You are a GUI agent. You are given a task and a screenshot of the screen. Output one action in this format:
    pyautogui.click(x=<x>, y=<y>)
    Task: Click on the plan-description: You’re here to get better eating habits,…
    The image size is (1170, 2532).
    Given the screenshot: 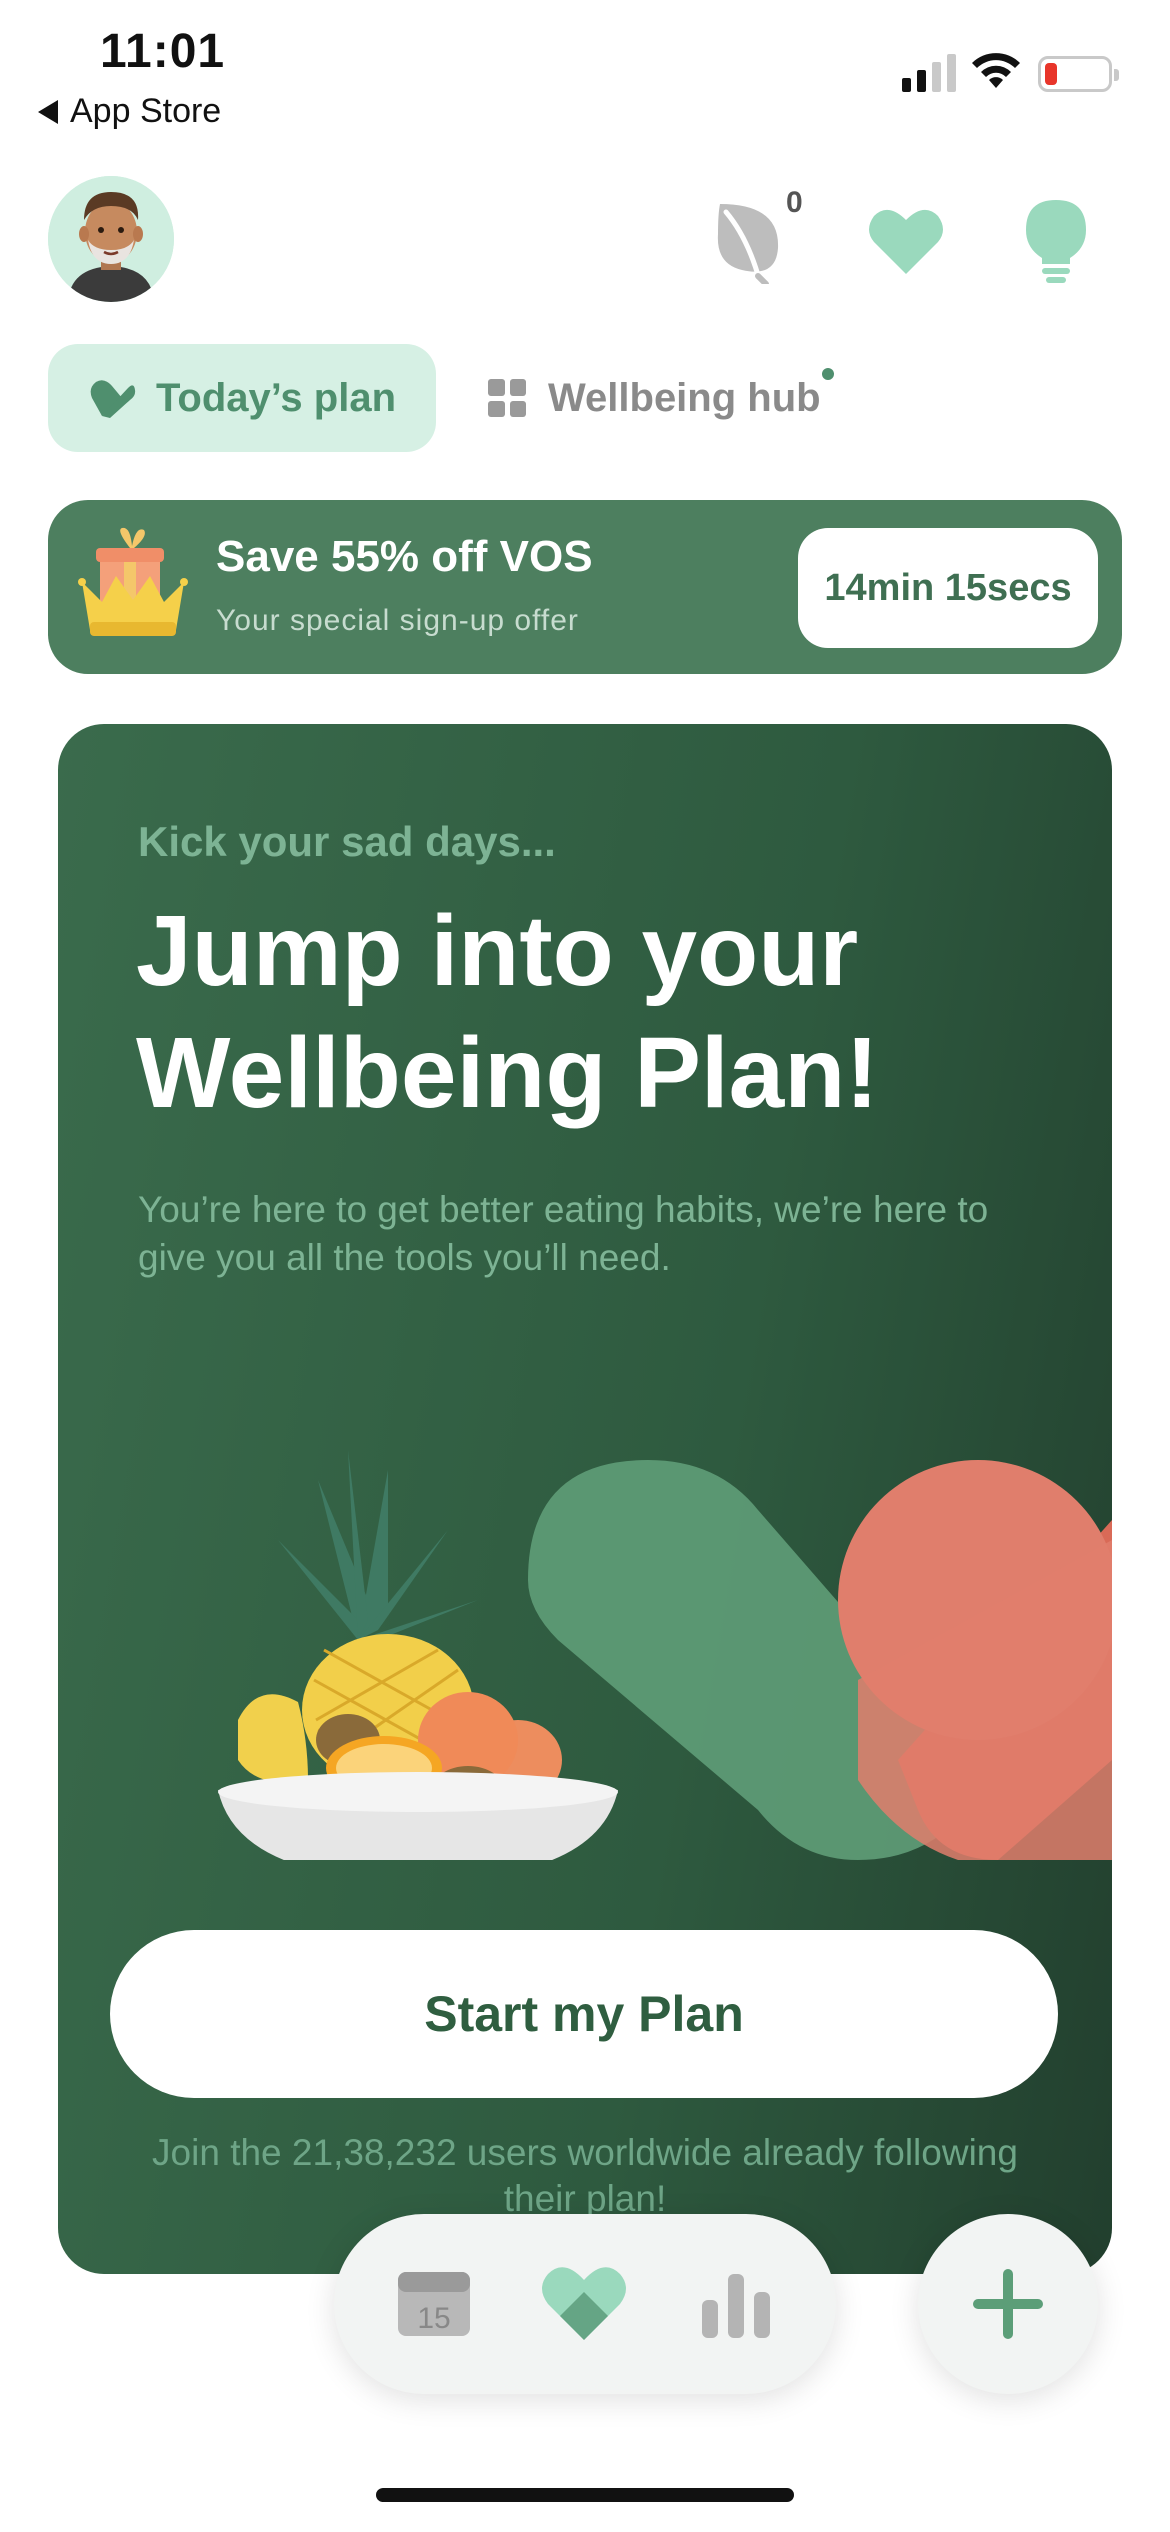 What is the action you would take?
    pyautogui.click(x=563, y=1233)
    